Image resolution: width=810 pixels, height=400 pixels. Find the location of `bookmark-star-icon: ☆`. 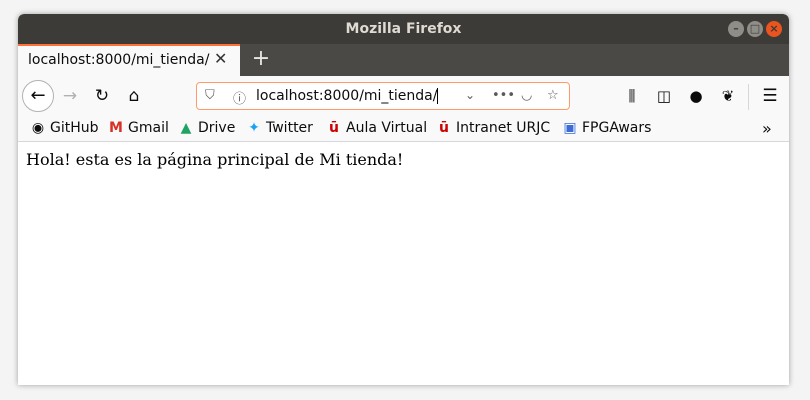

bookmark-star-icon: ☆ is located at coordinates (553, 95).